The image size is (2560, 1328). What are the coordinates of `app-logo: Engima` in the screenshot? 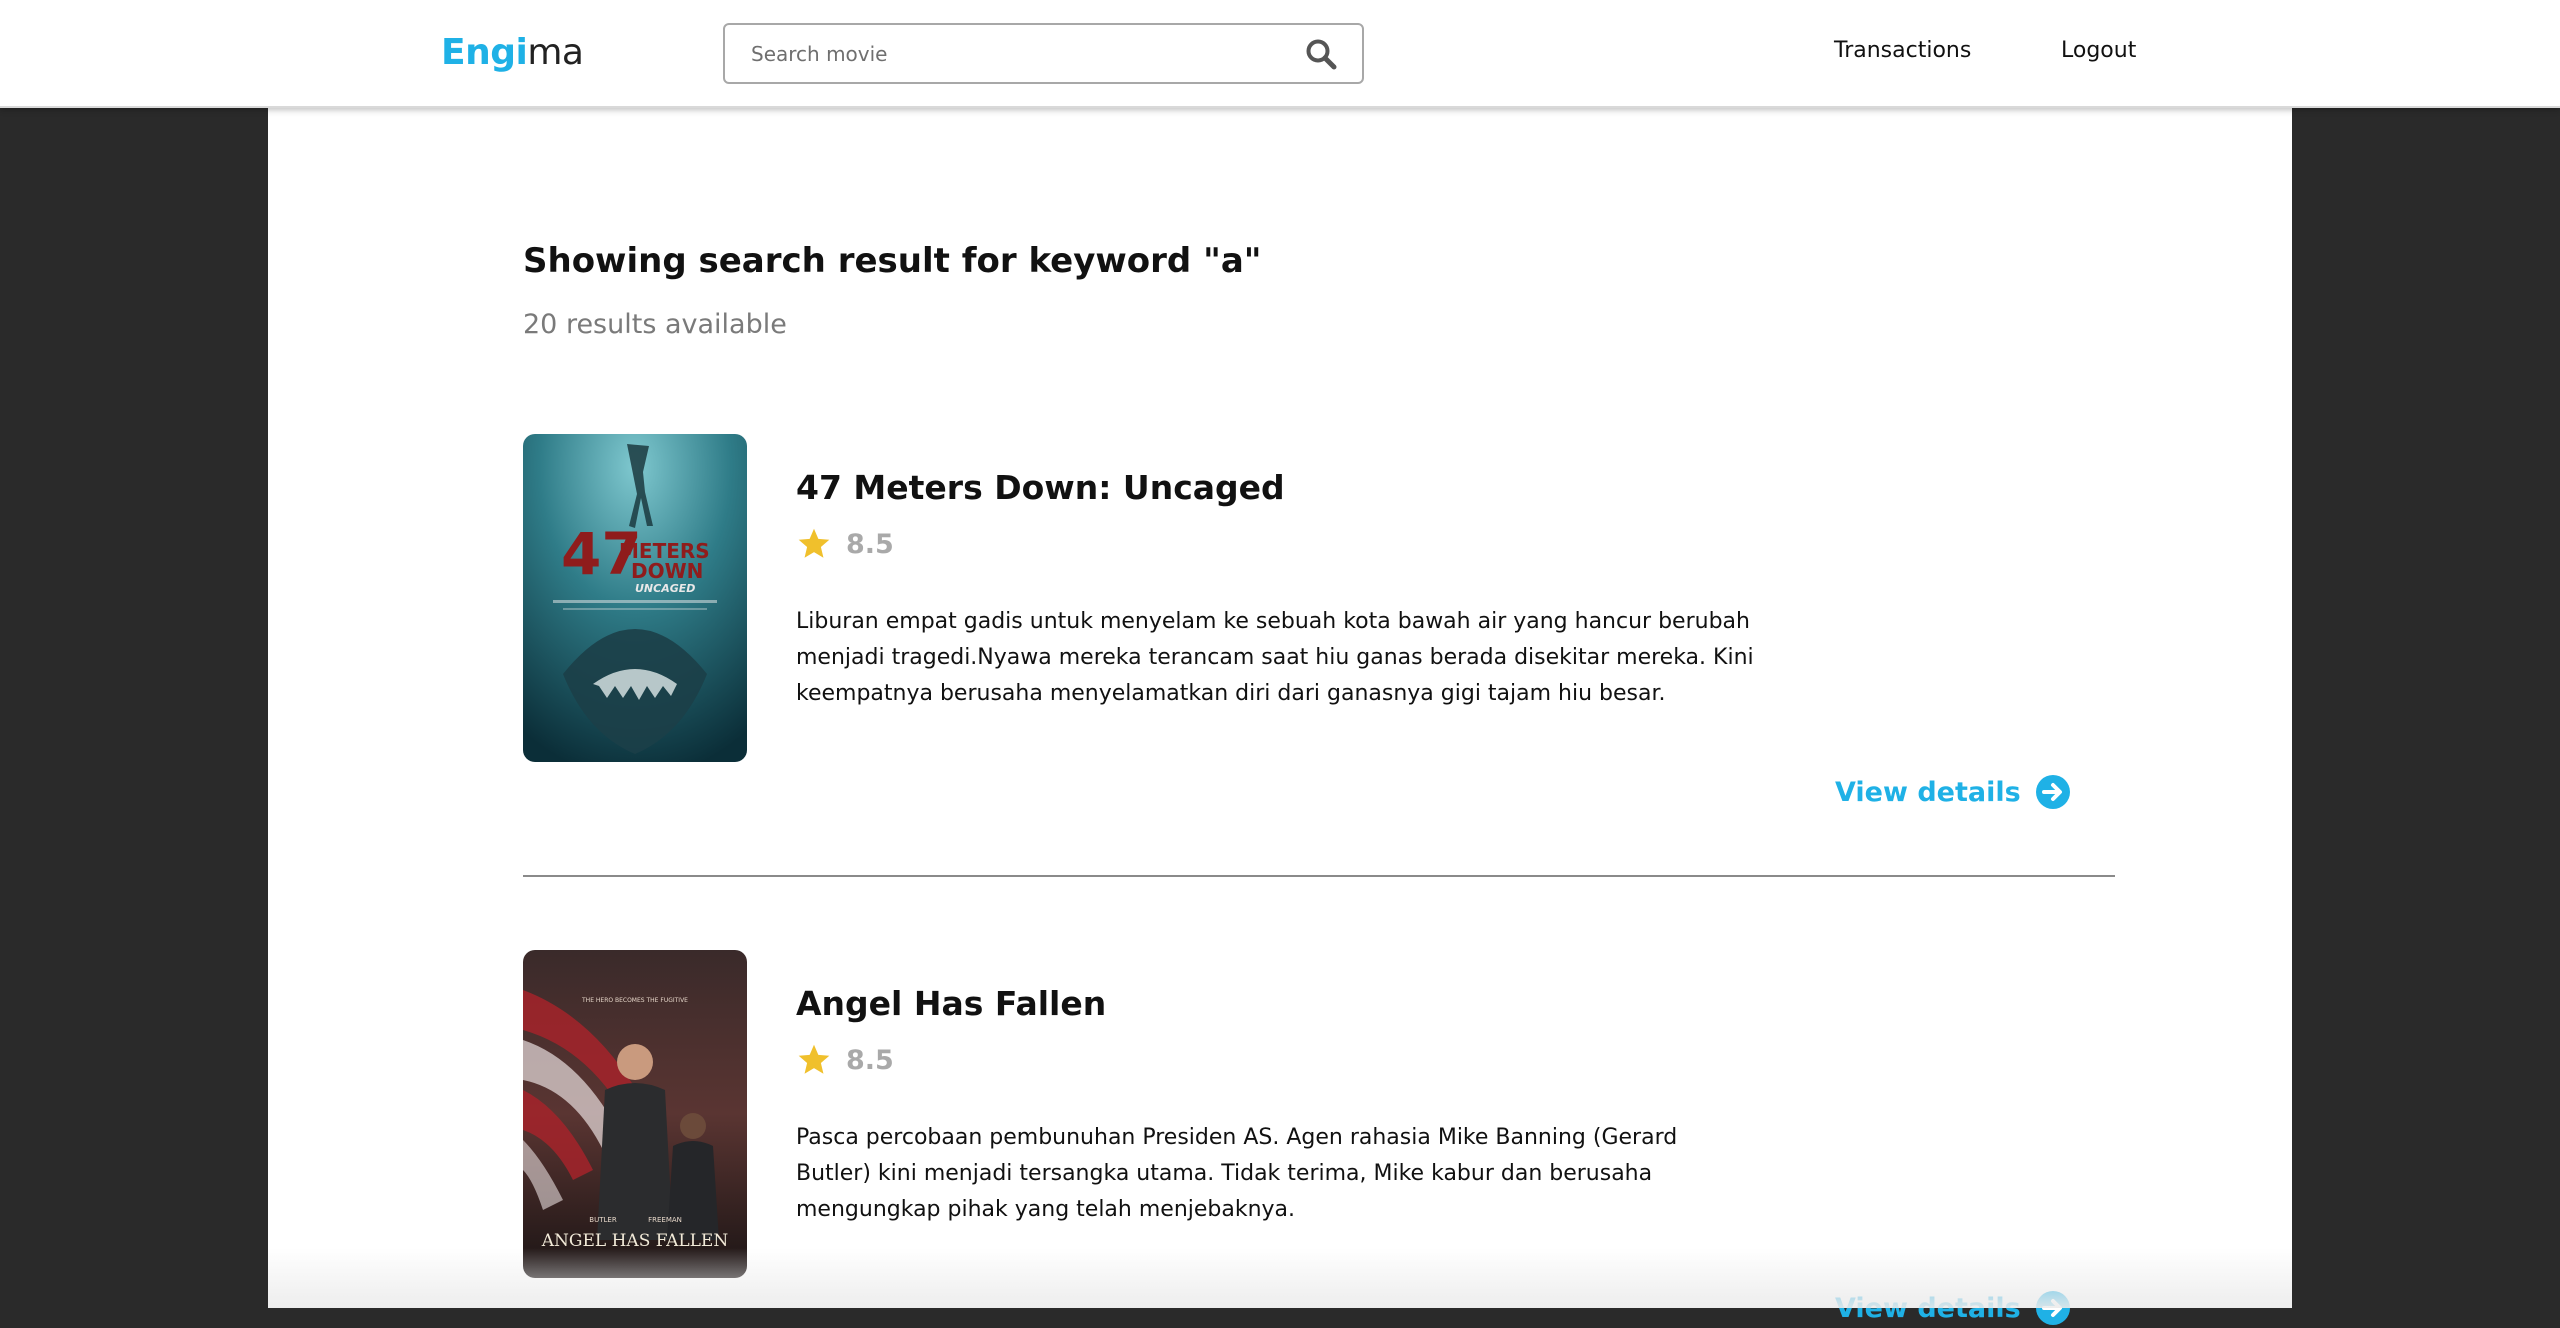 It's located at (512, 52).